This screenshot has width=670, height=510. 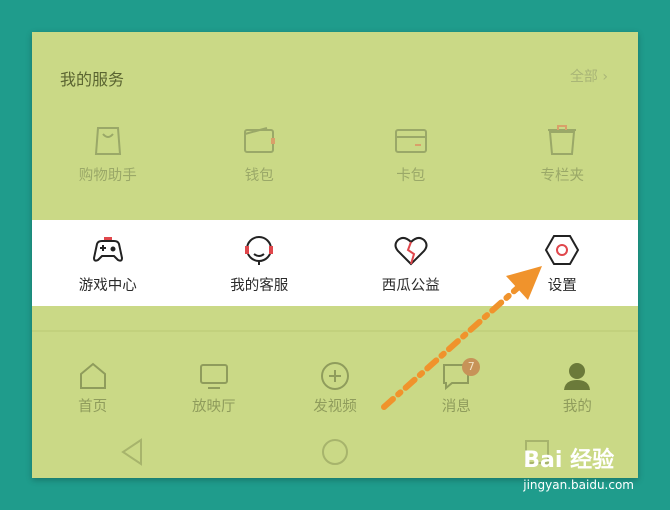 I want to click on headset-icon, so click(x=259, y=250).